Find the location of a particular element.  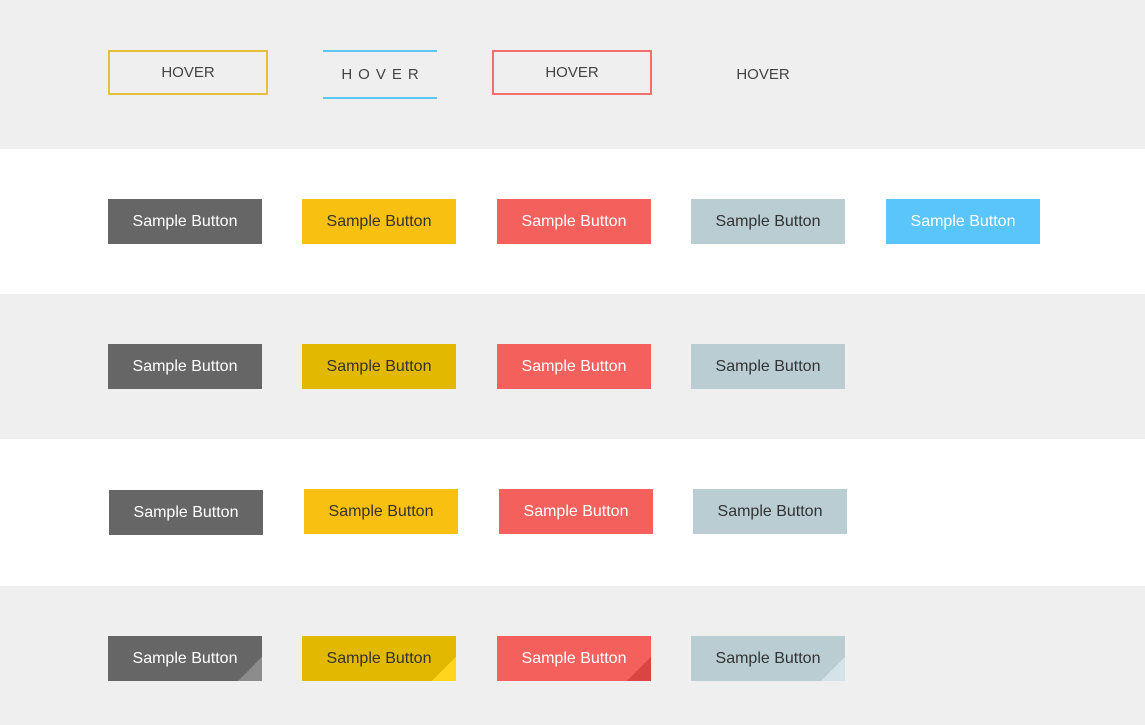

sample-button-red-folded: Sample Button is located at coordinates (574, 658).